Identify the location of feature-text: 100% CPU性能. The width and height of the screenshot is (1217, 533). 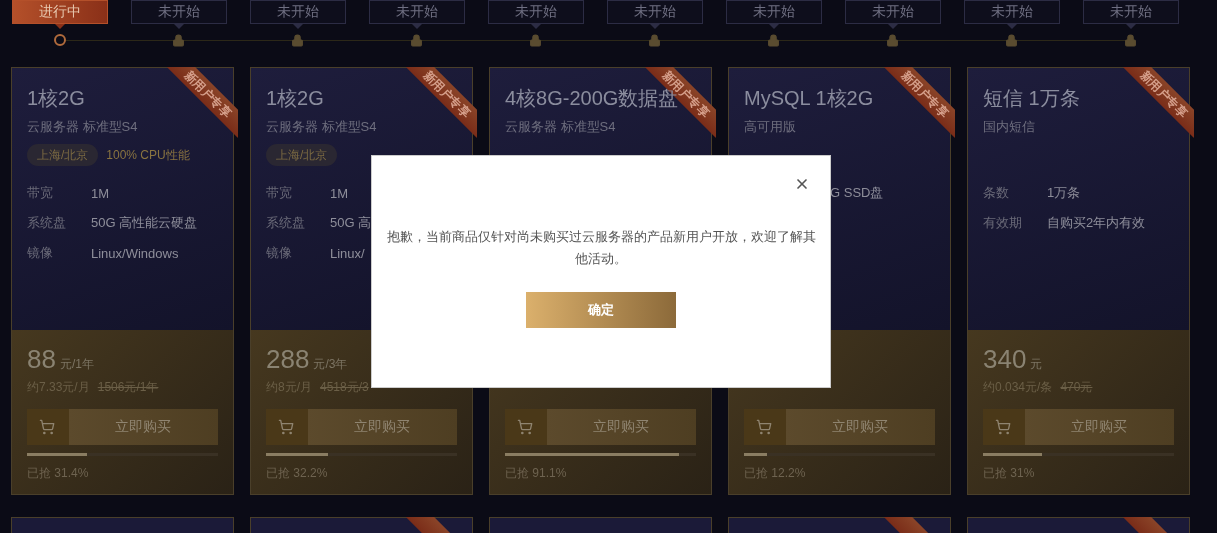
(148, 155).